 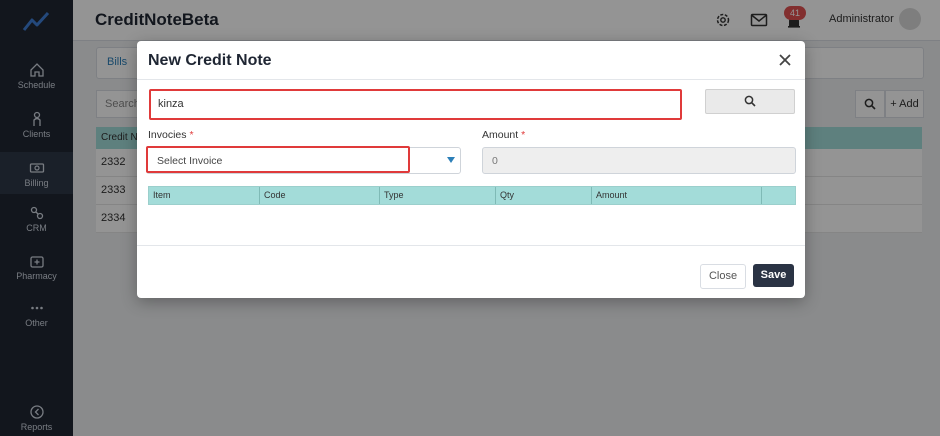 I want to click on col-type: Type, so click(x=437, y=195).